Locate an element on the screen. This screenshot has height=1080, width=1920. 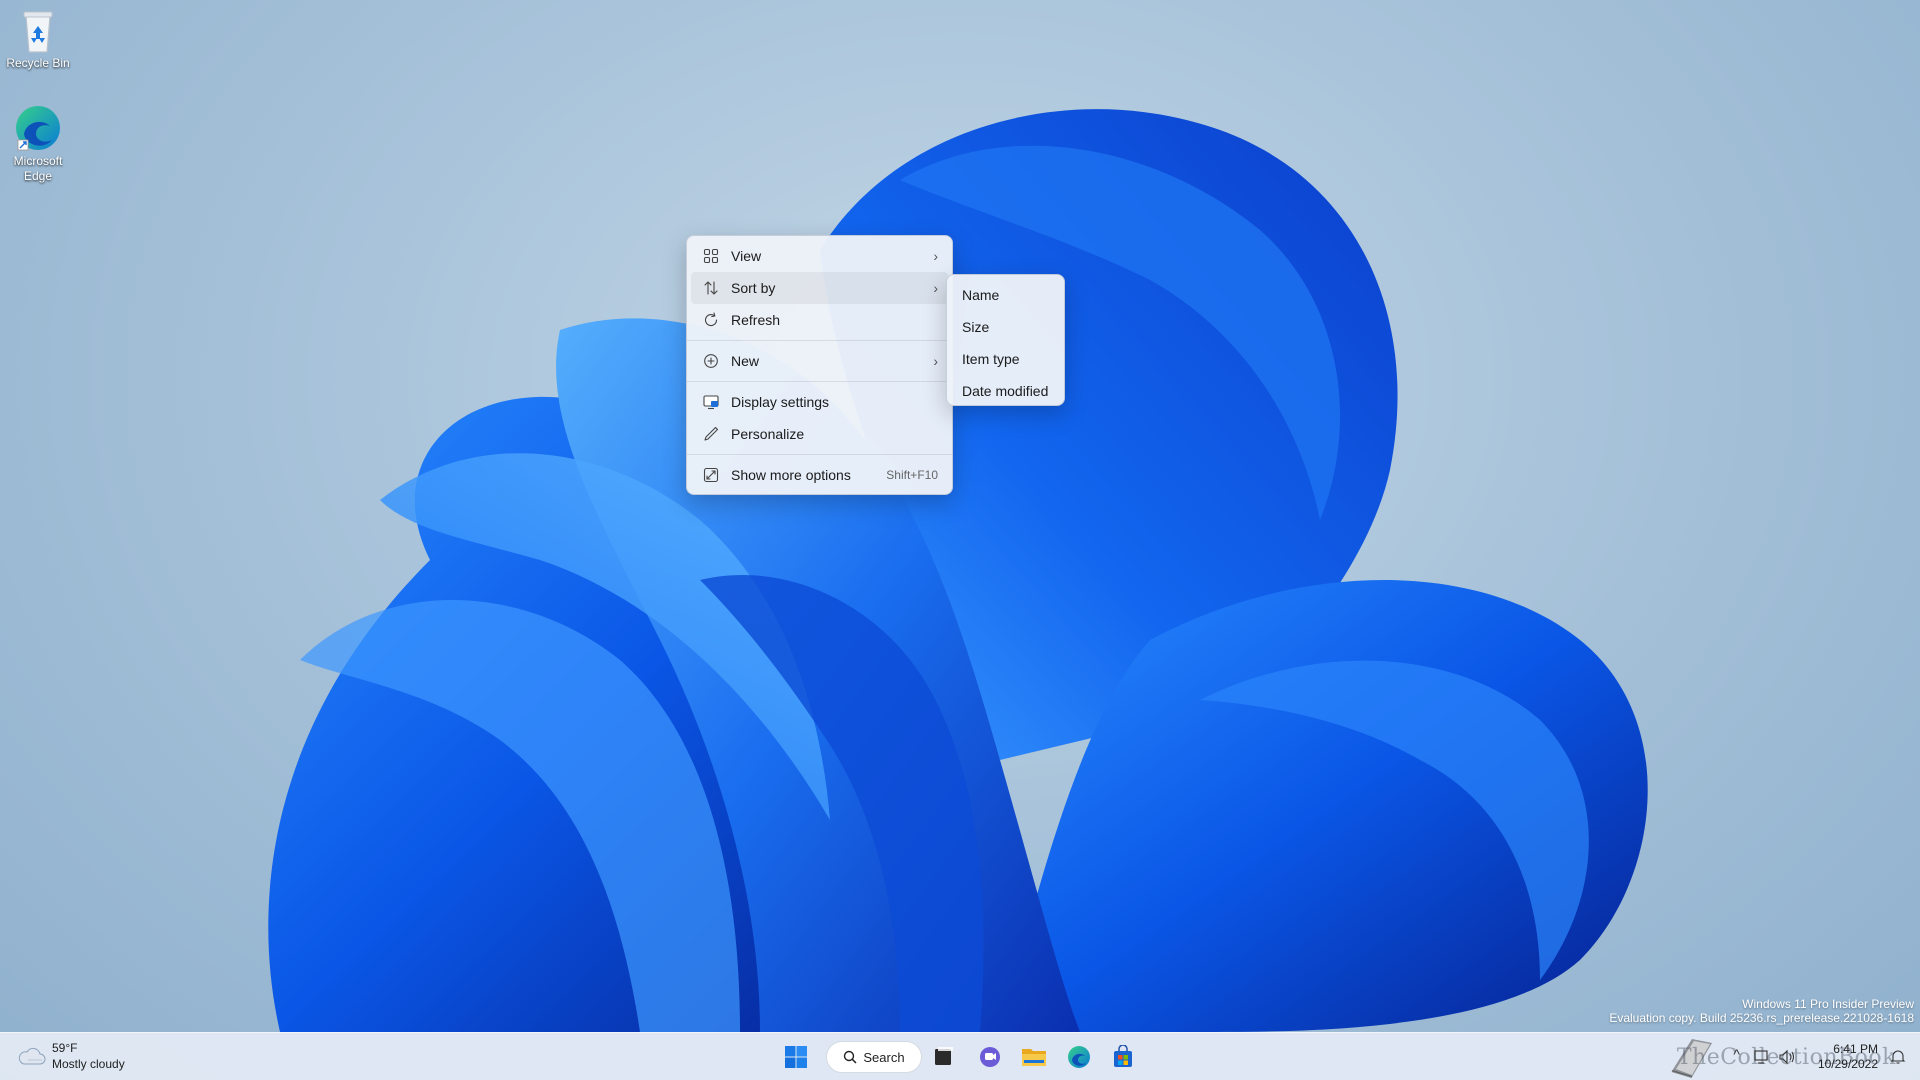
network-icon is located at coordinates (1762, 1057).